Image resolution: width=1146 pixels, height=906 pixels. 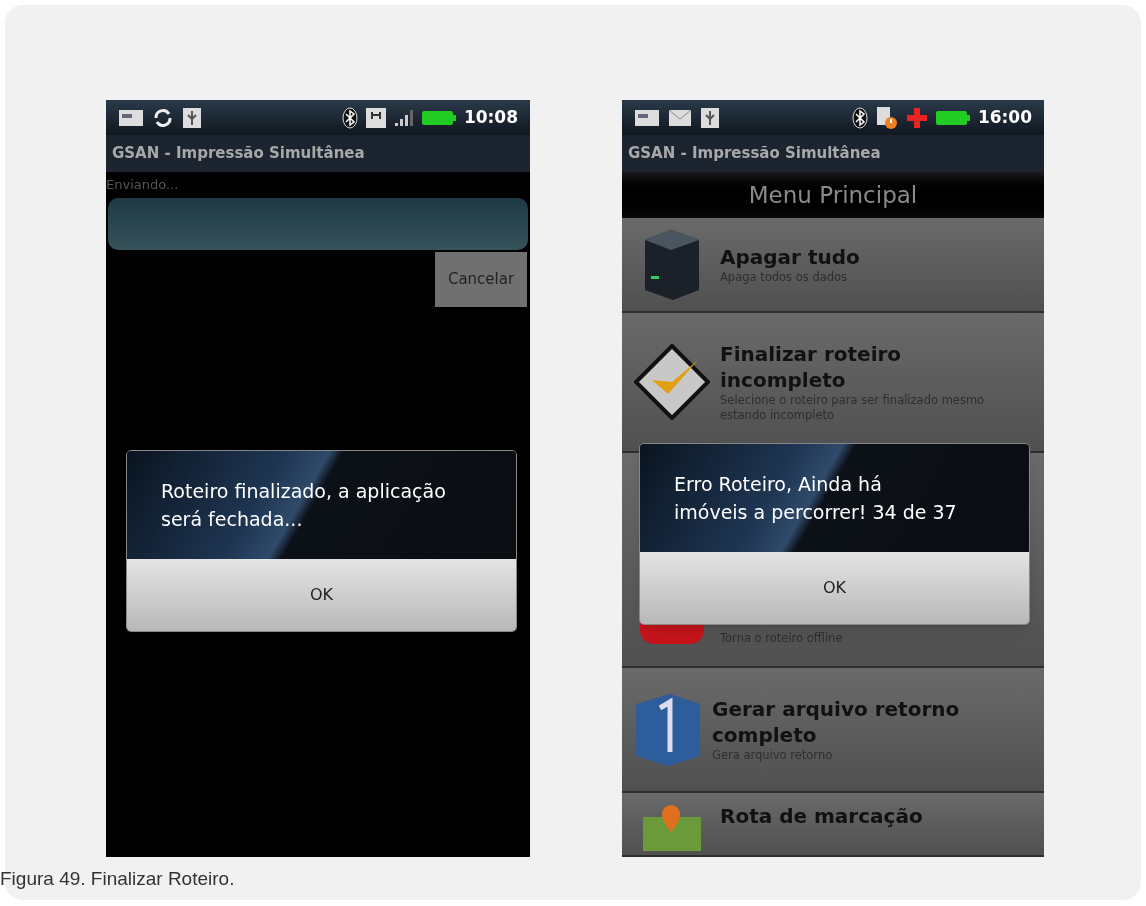 What do you see at coordinates (833, 195) in the screenshot?
I see `menu-title: Menu Principal` at bounding box center [833, 195].